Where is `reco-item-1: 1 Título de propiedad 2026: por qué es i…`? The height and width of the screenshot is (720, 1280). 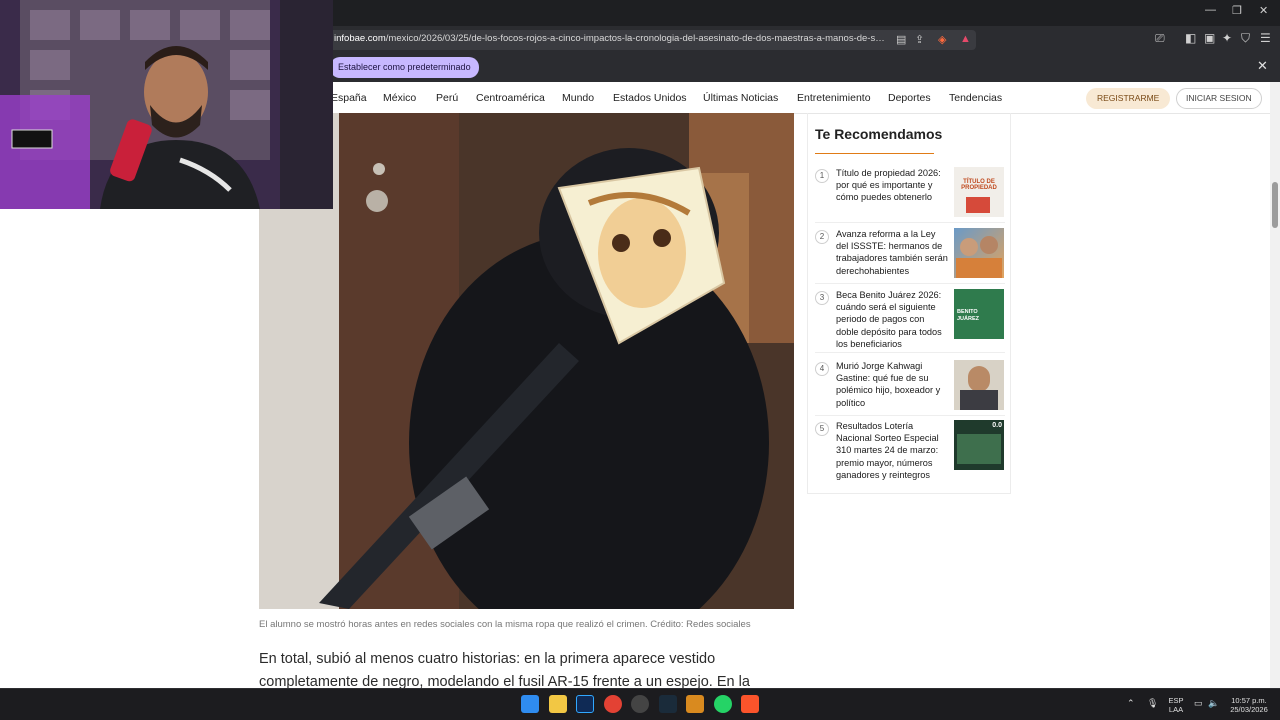 reco-item-1: 1 Título de propiedad 2026: por qué es i… is located at coordinates (910, 195).